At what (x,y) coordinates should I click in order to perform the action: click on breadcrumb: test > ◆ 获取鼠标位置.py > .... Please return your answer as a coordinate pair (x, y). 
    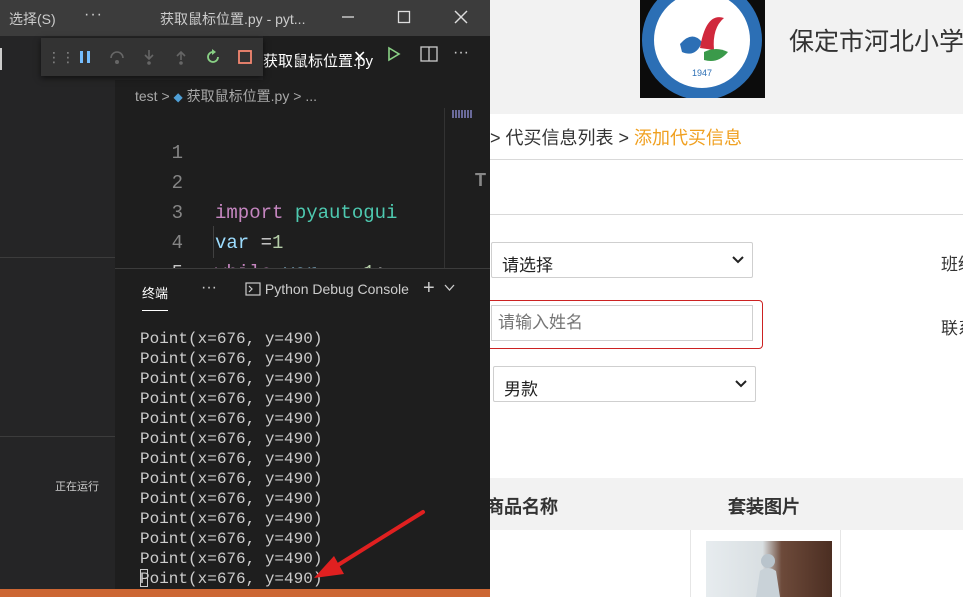
    Looking at the image, I should click on (226, 96).